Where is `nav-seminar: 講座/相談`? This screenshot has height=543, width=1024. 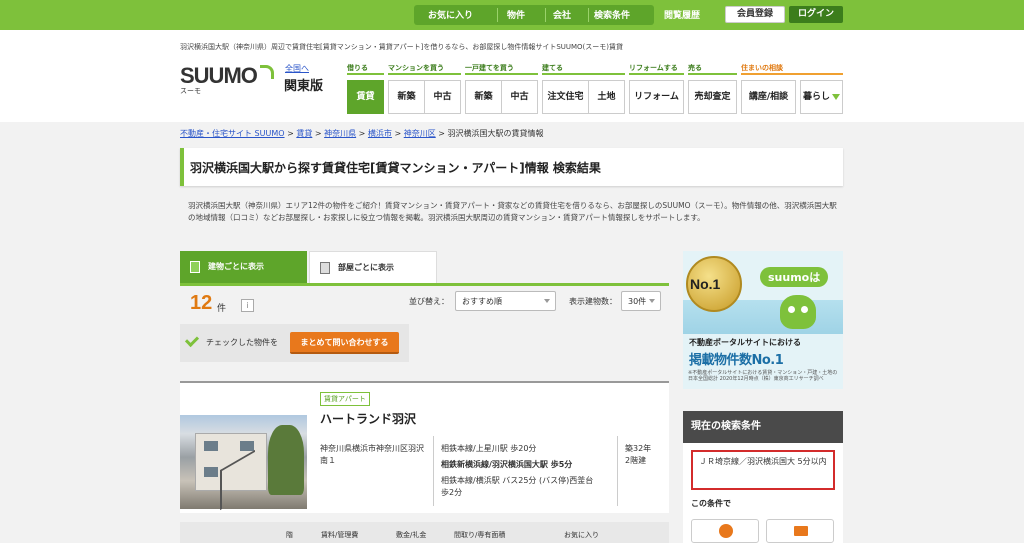
nav-seminar: 講座/相談 is located at coordinates (768, 97).